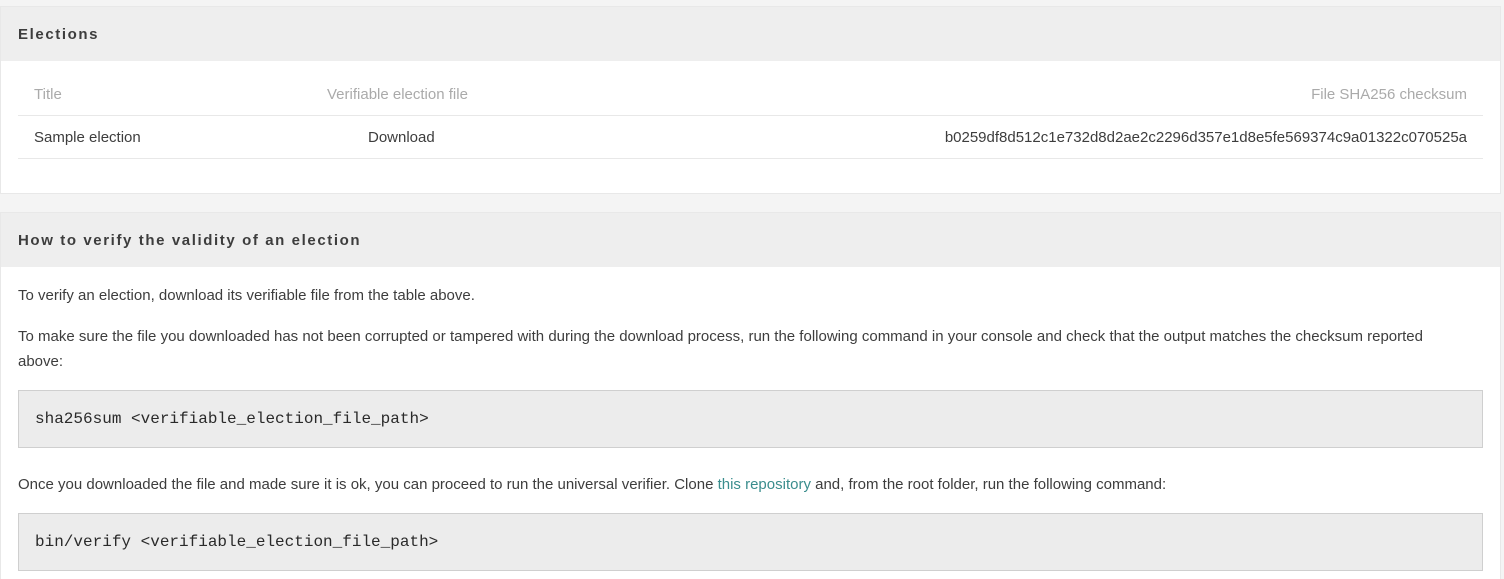 This screenshot has width=1504, height=579. What do you see at coordinates (401, 137) in the screenshot?
I see `download-link: Download` at bounding box center [401, 137].